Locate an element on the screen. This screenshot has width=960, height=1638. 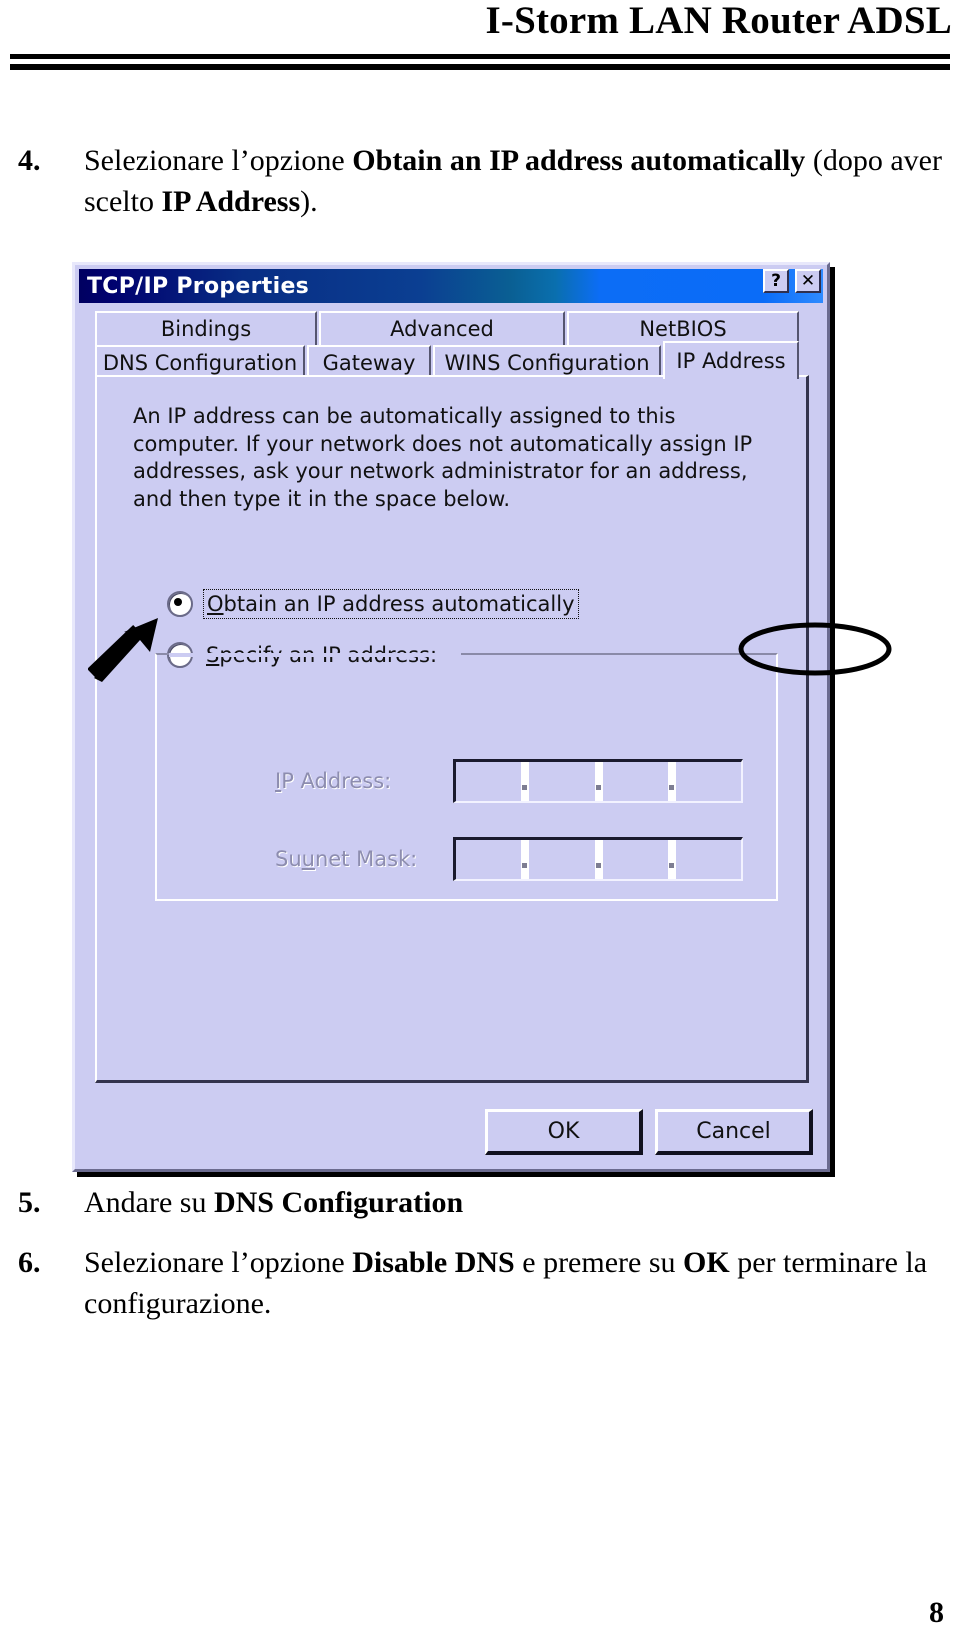
tab-ip-address: IP Address is located at coordinates (731, 360).